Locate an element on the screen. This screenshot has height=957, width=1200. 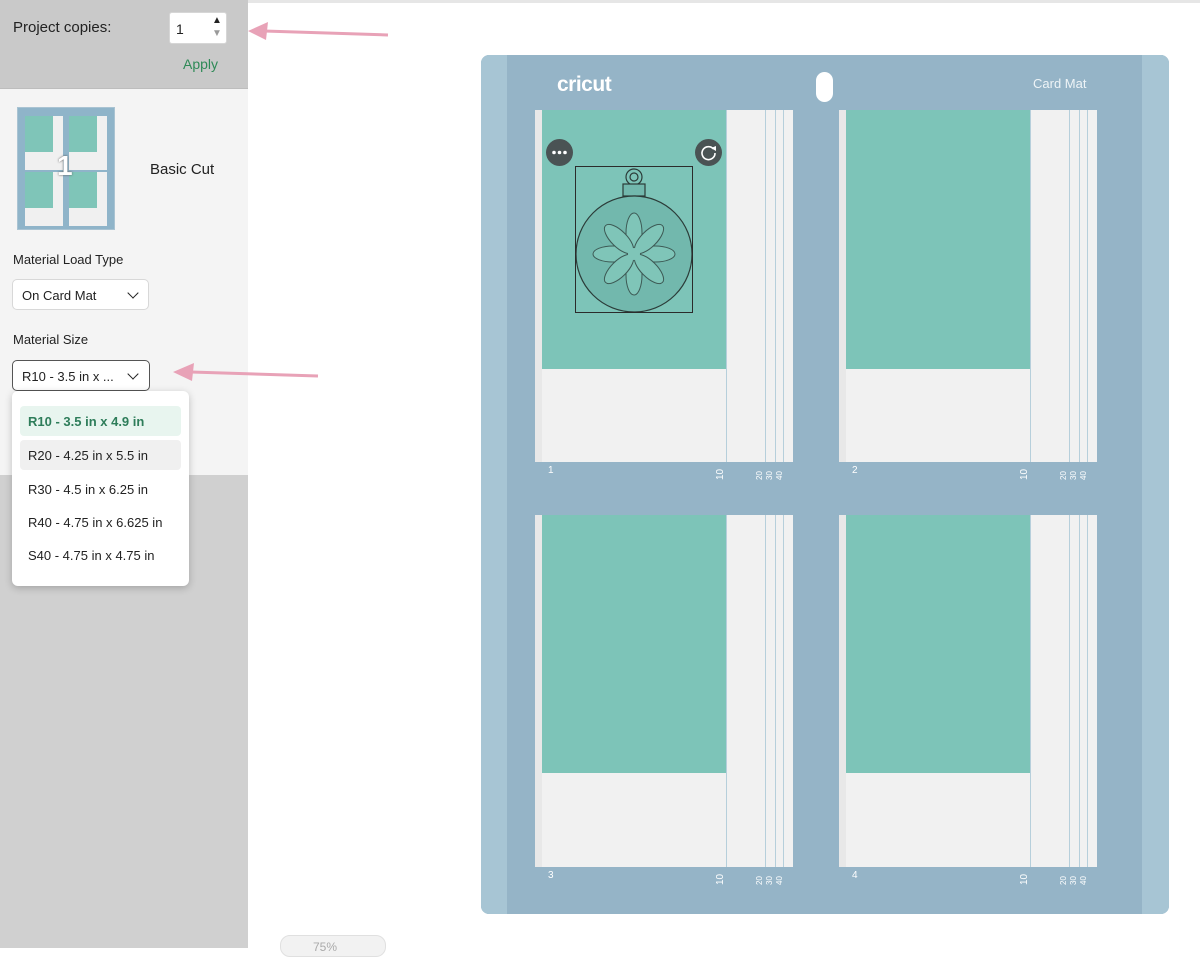
mat-title: Card Mat is located at coordinates (1060, 83).